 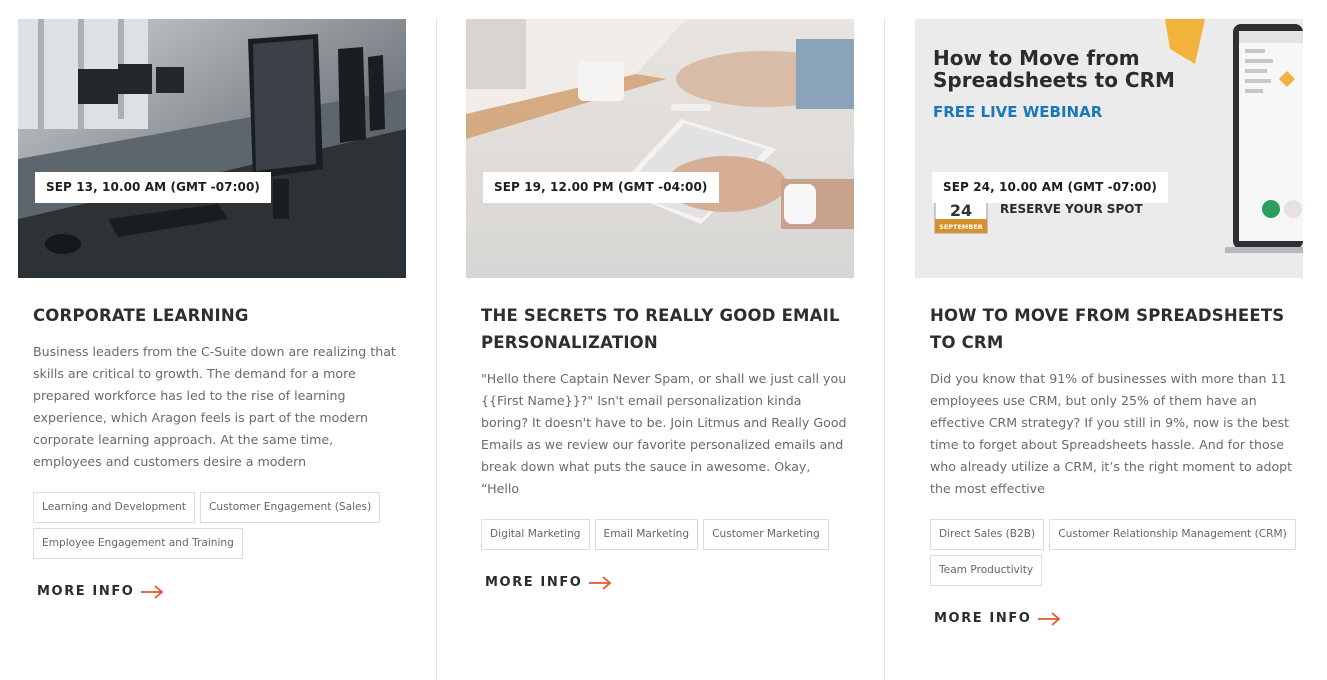 I want to click on desk-typing-photo, so click(x=660, y=148).